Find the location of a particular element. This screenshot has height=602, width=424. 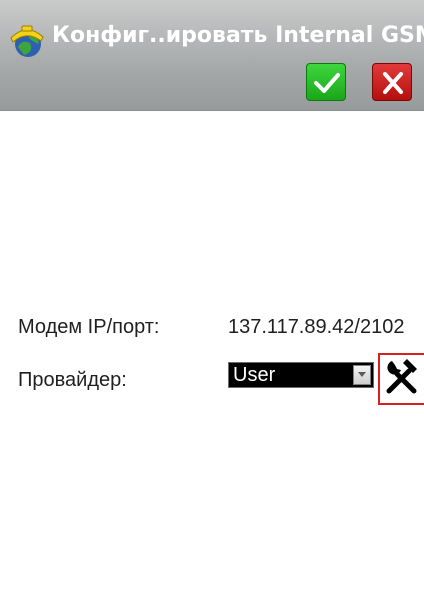

tools-icon is located at coordinates (401, 376).